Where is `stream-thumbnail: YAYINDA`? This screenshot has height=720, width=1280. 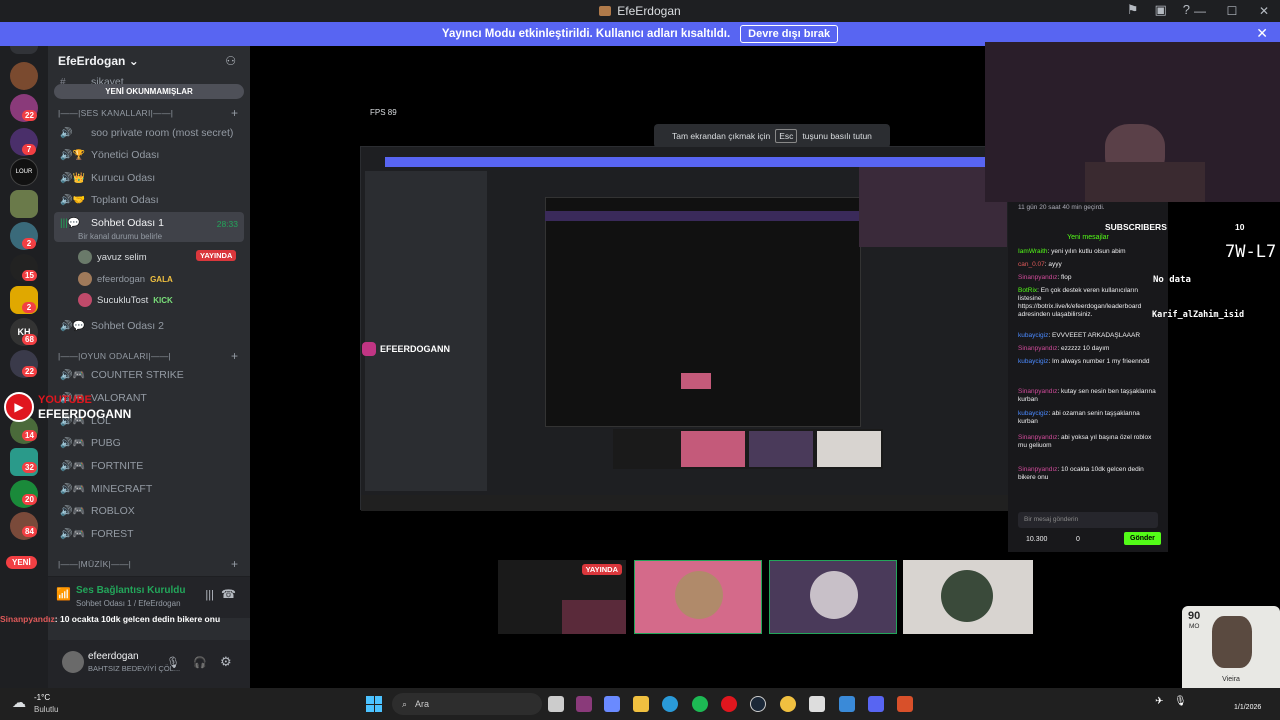 stream-thumbnail: YAYINDA is located at coordinates (562, 597).